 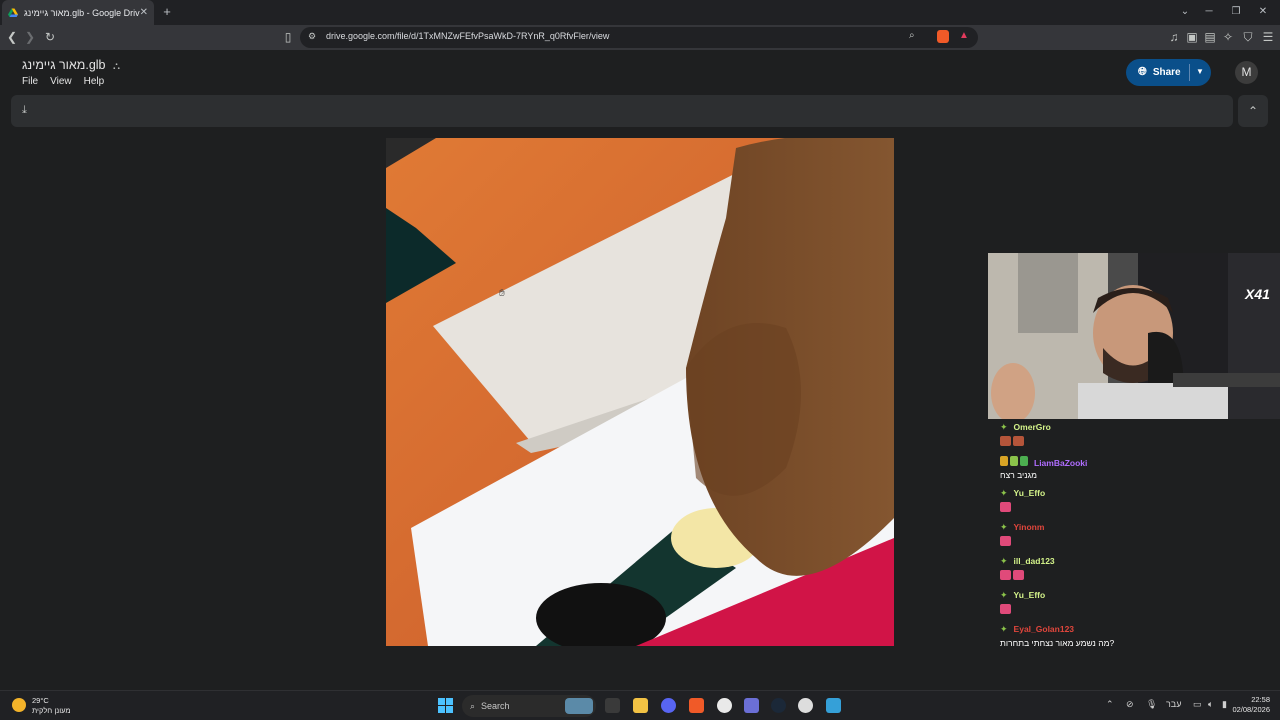 I want to click on share-label: Share, so click(x=1166, y=72).